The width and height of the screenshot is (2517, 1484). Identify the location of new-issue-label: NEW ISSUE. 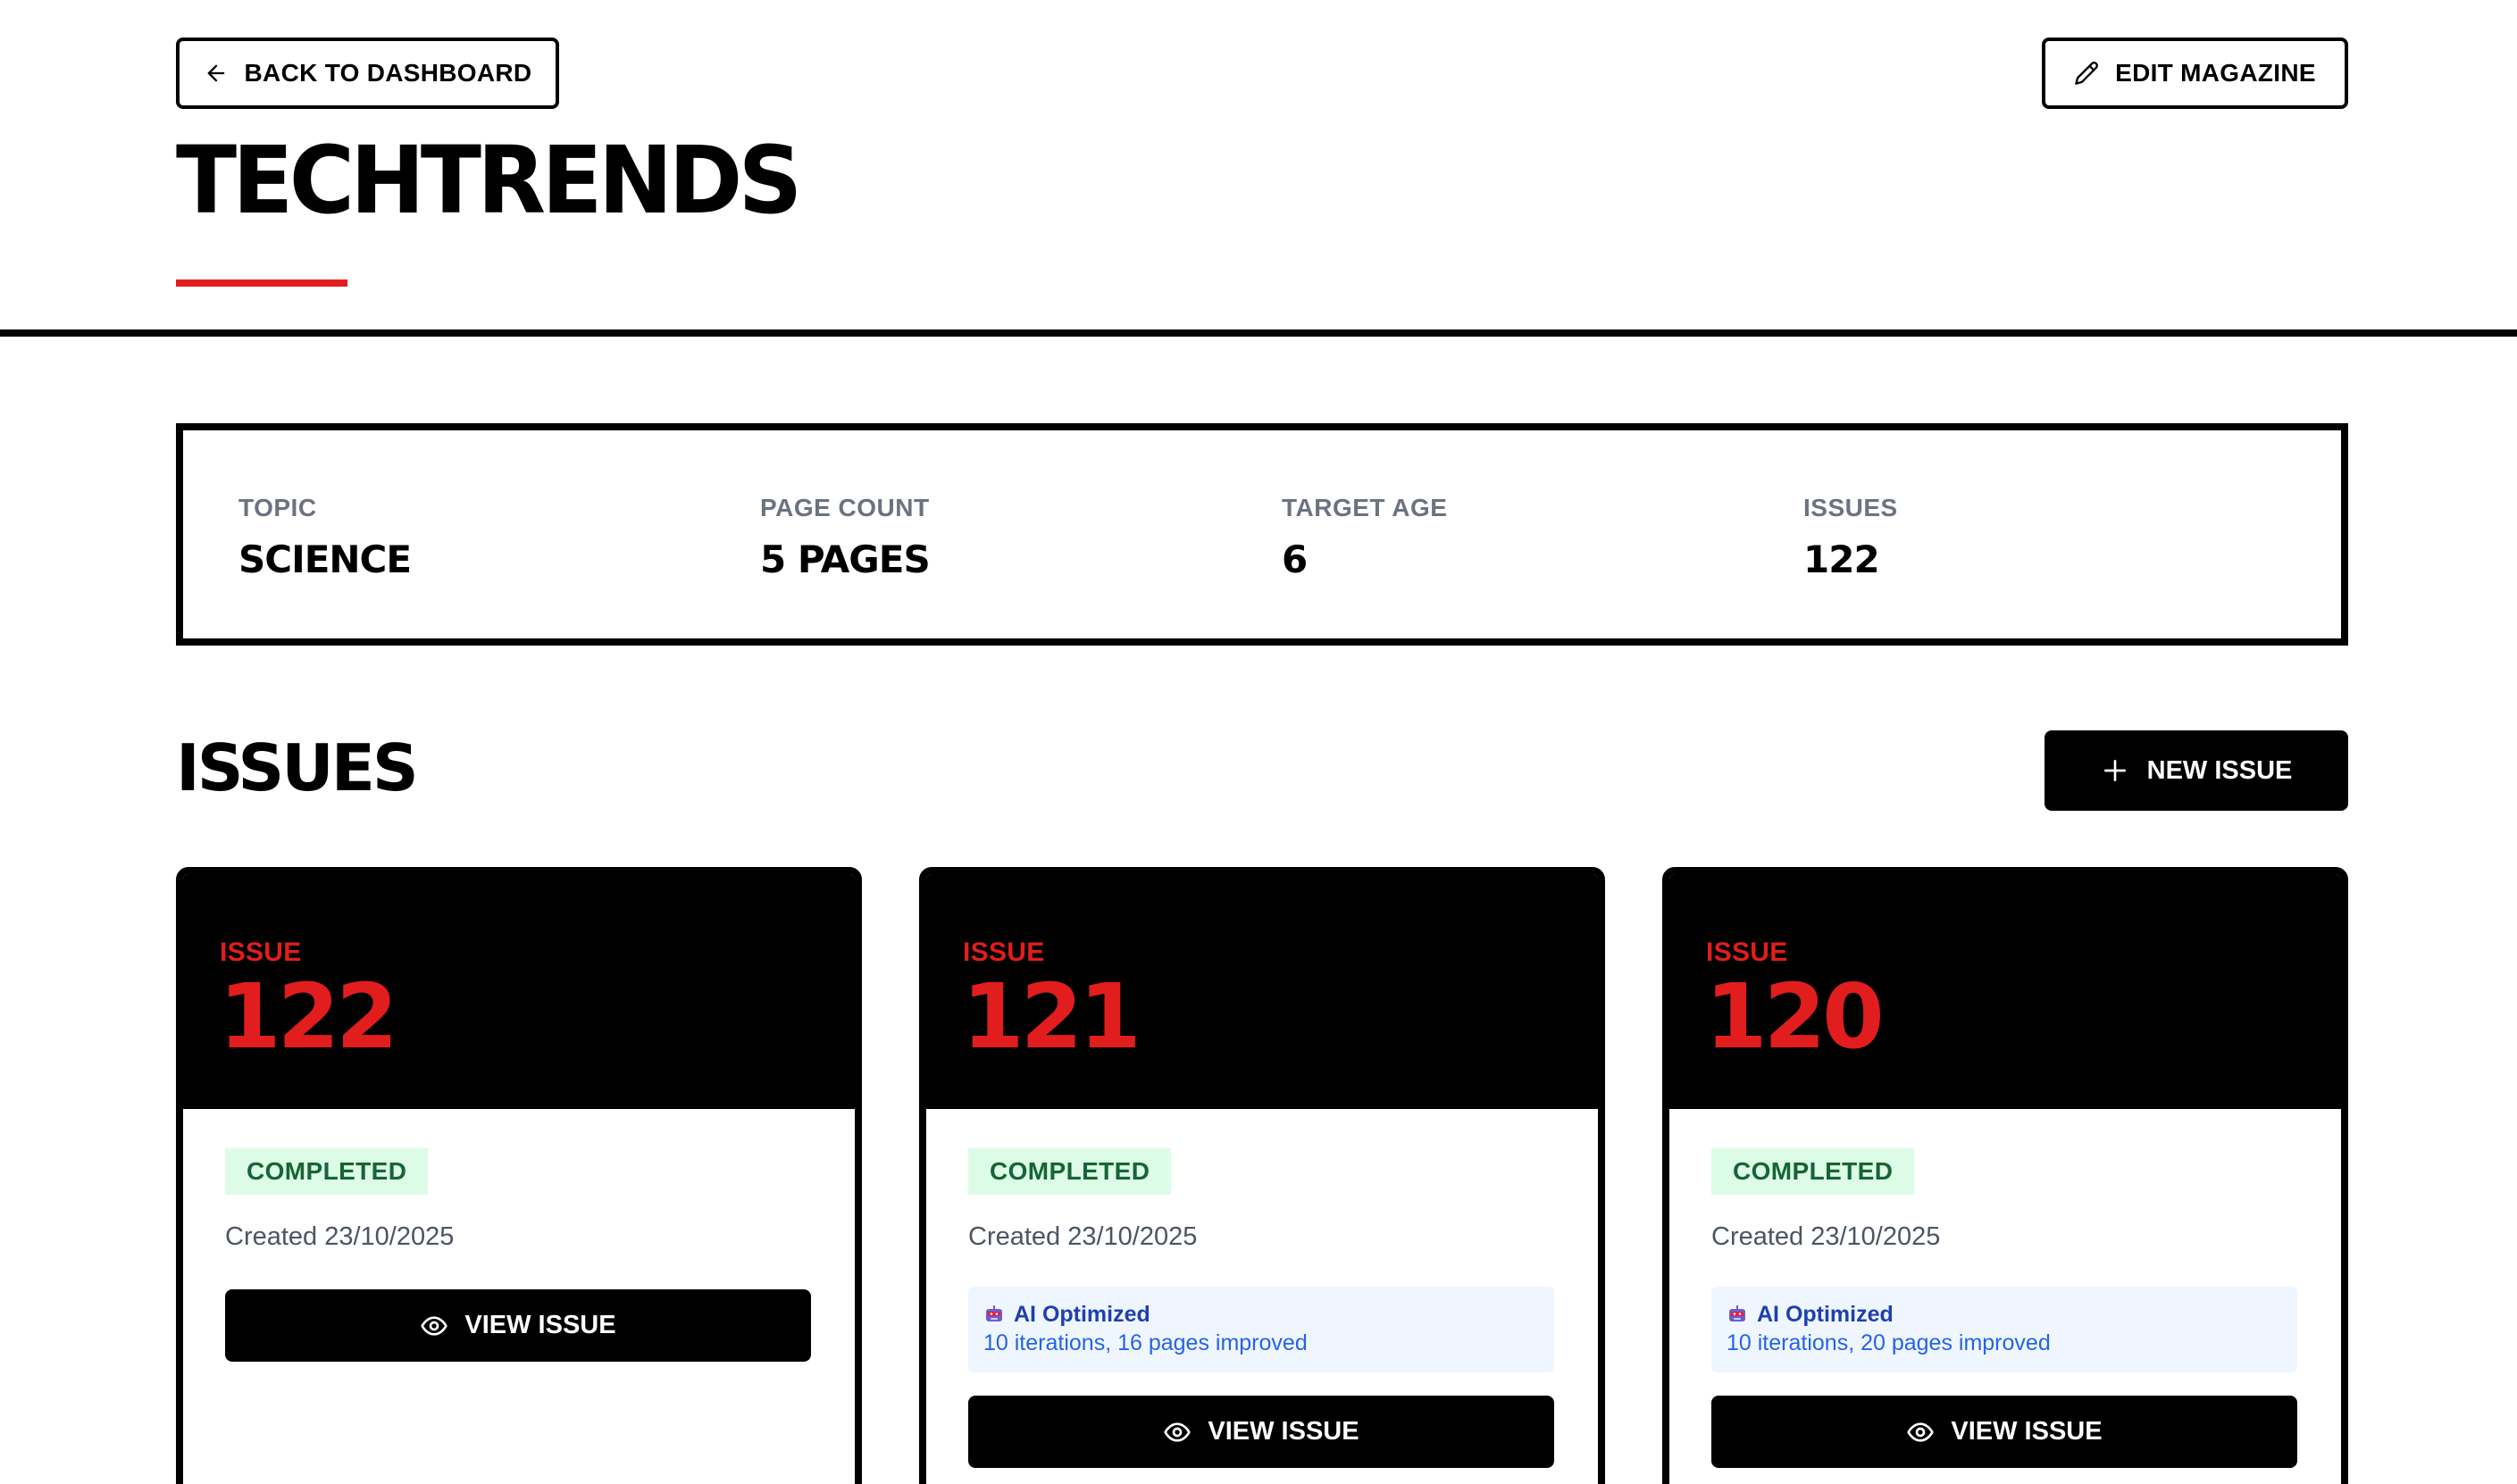
(2219, 770).